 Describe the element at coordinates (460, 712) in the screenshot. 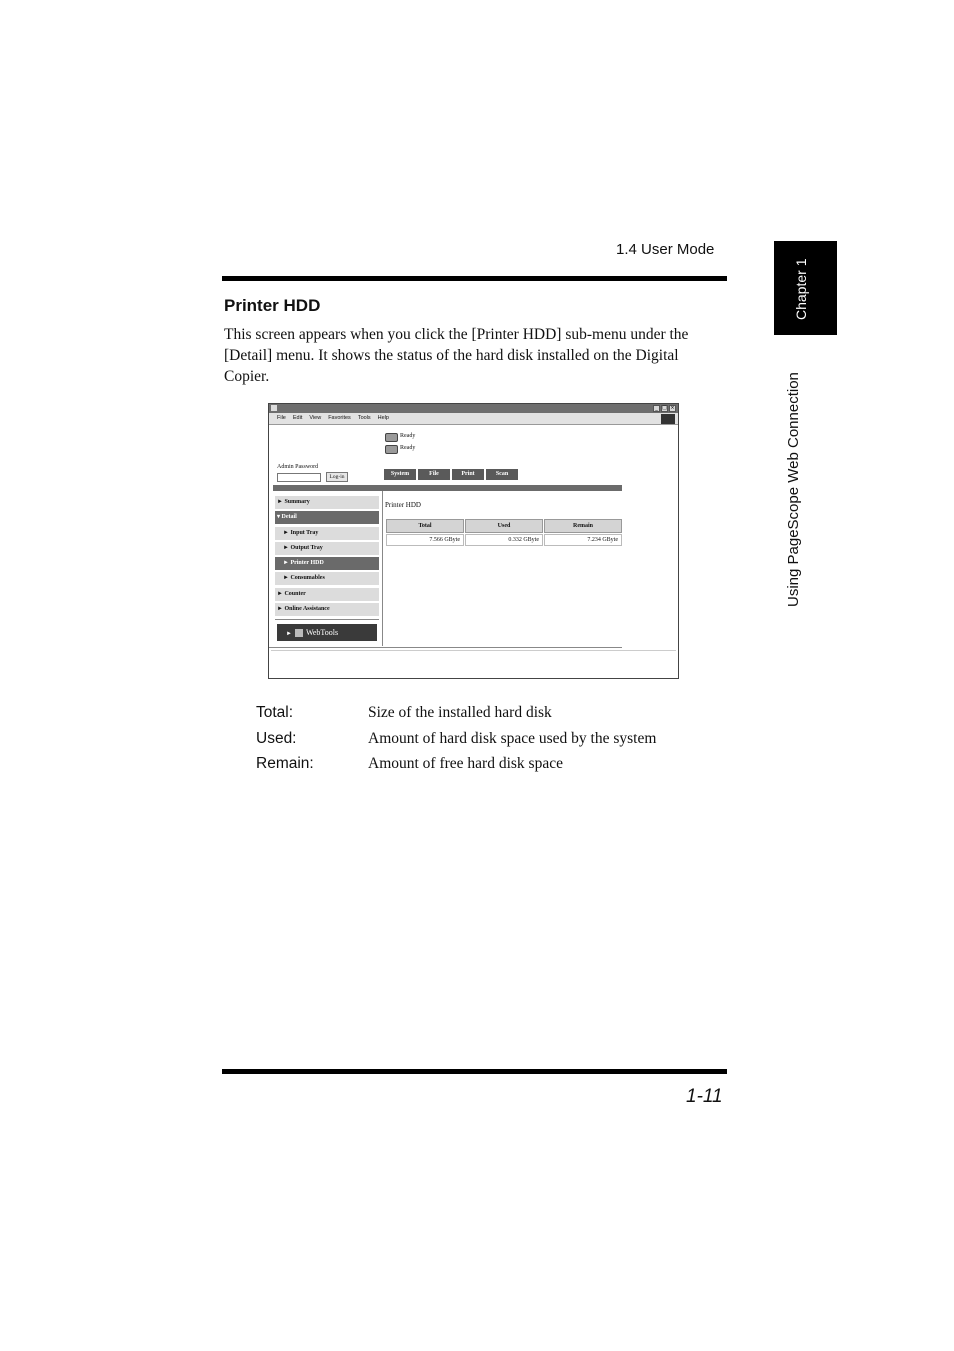

I see `def-desc-total: Size of the installed hard disk` at that location.